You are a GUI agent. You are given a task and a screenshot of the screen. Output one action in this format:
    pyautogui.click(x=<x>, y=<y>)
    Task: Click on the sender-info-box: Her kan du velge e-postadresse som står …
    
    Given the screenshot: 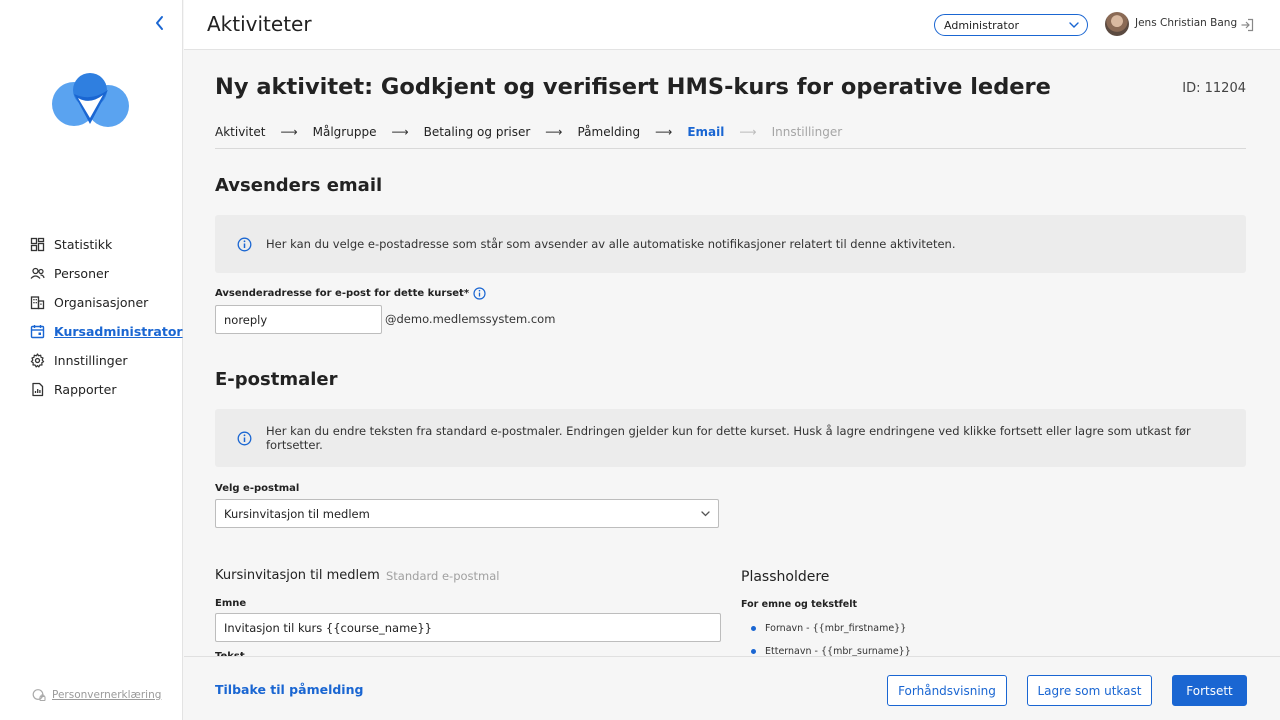 What is the action you would take?
    pyautogui.click(x=730, y=244)
    